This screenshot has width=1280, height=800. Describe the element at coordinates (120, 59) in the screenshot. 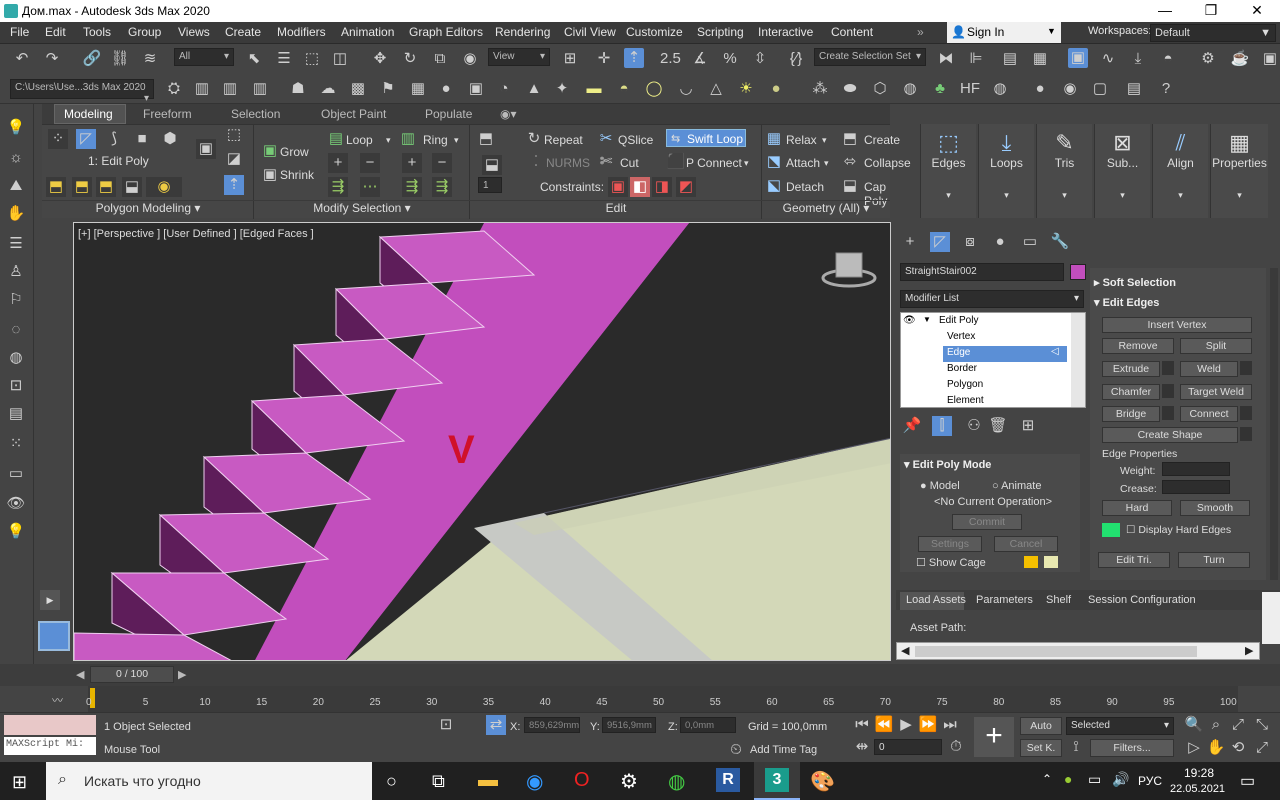

I see `unlink-icon: ⛓` at that location.